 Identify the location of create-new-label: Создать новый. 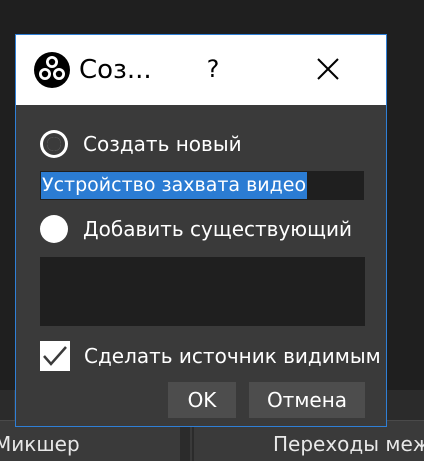
(162, 144).